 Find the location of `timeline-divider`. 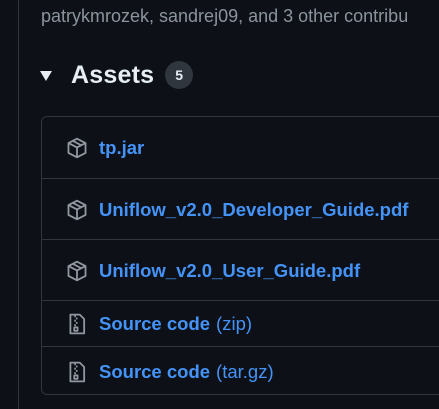

timeline-divider is located at coordinates (18, 204).